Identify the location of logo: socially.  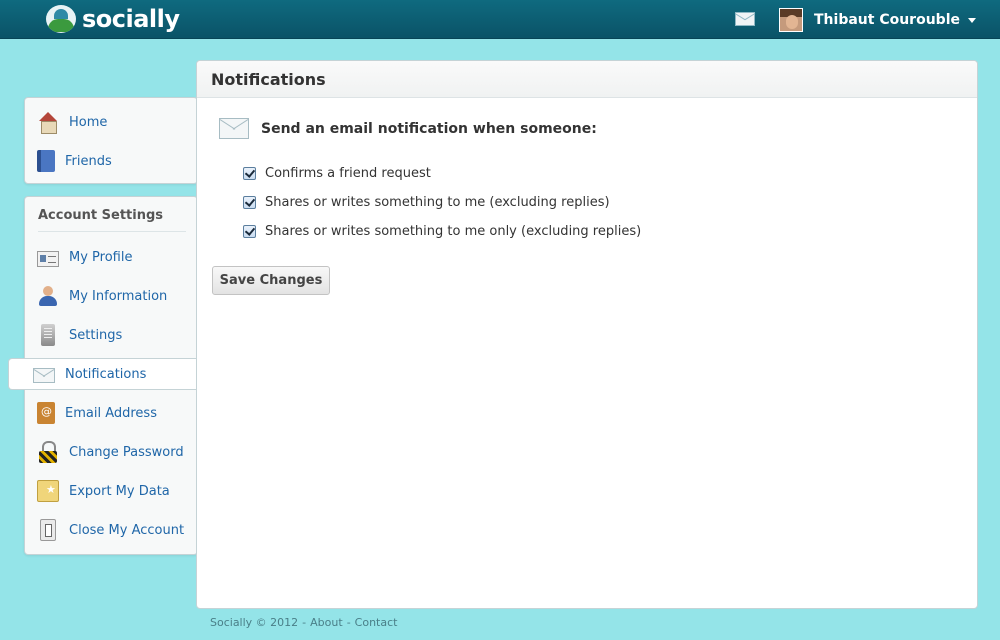
(113, 19).